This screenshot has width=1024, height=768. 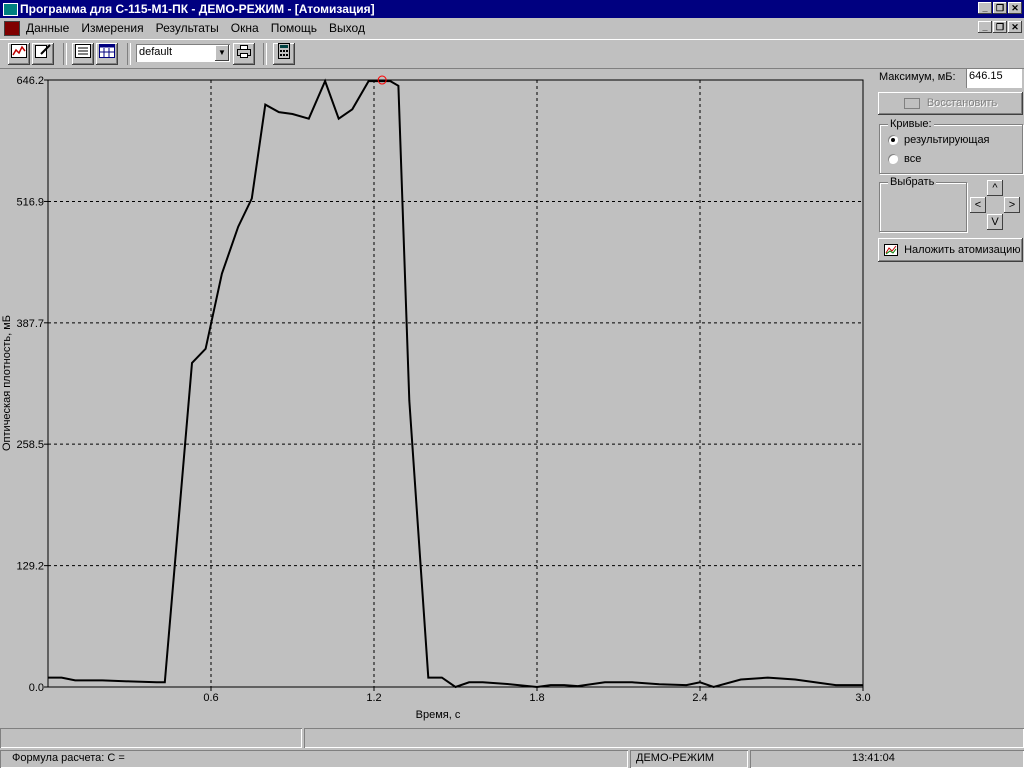 I want to click on status-bar-top, so click(x=512, y=738).